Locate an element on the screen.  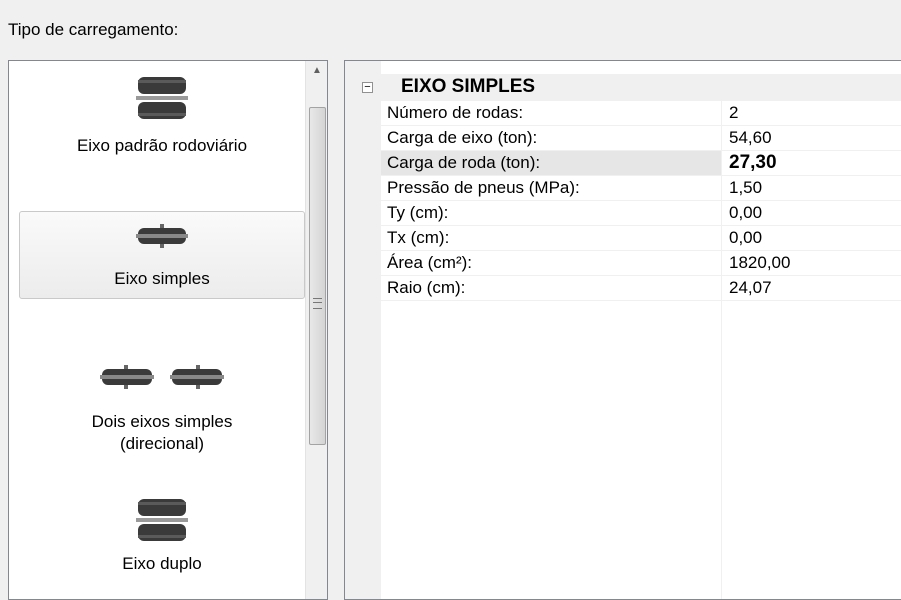
category-title: EIXO SIMPLES is located at coordinates (468, 86).